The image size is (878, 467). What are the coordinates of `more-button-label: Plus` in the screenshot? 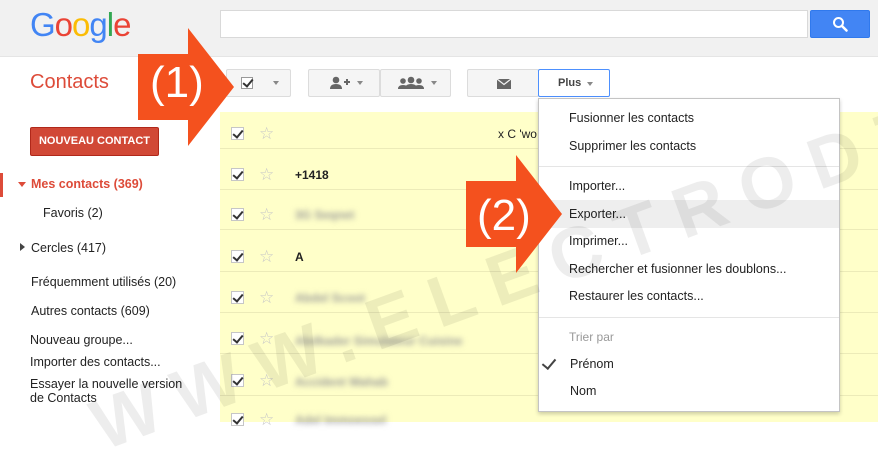 It's located at (570, 83).